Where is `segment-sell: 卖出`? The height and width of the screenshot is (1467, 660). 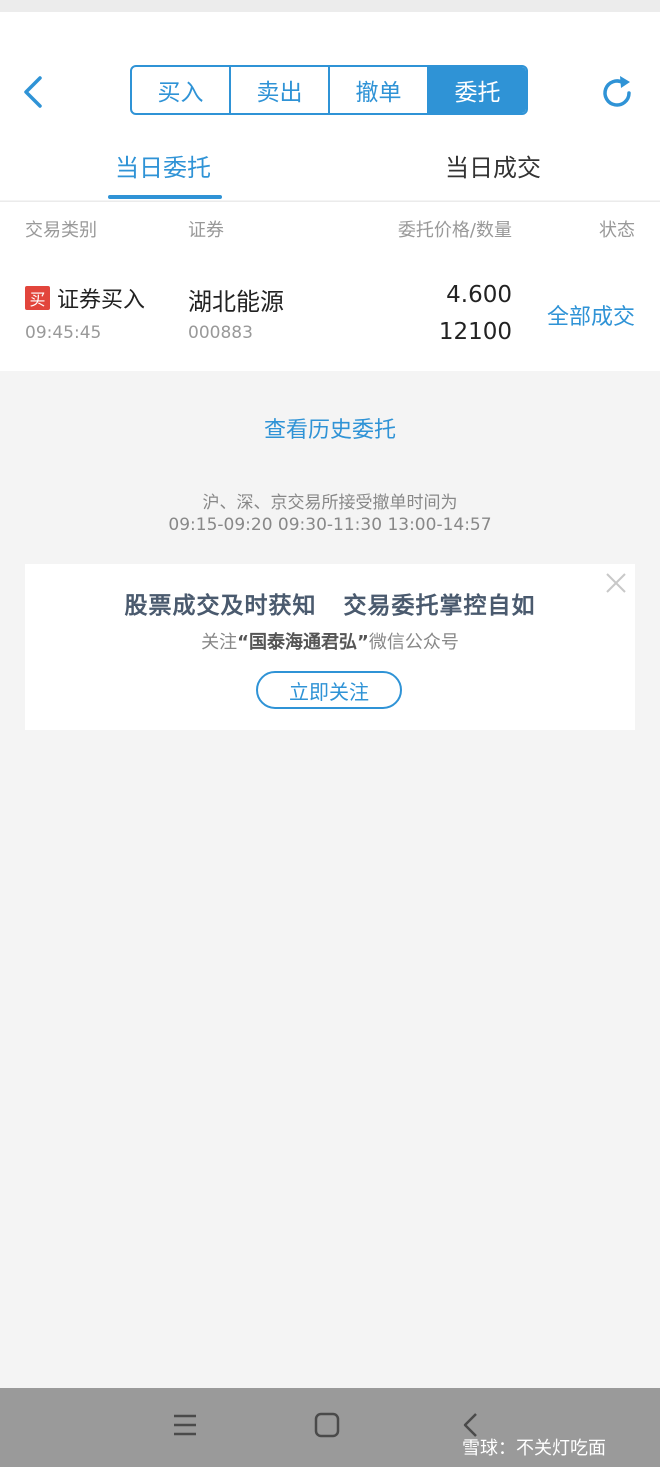
segment-sell: 卖出 is located at coordinates (280, 90).